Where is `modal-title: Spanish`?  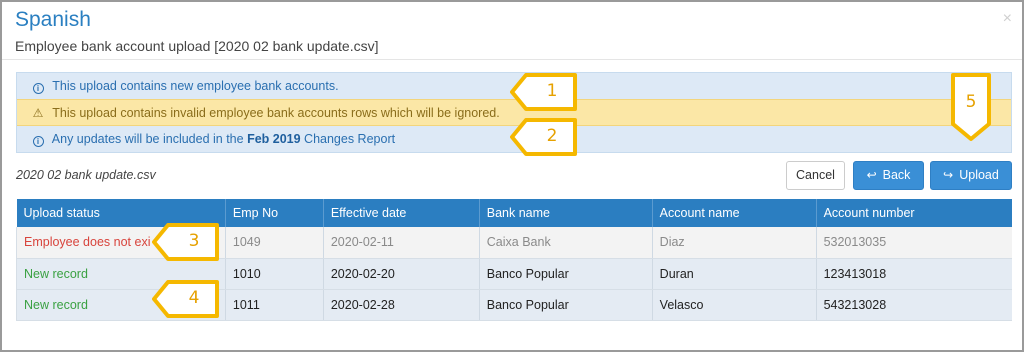
modal-title: Spanish is located at coordinates (53, 19).